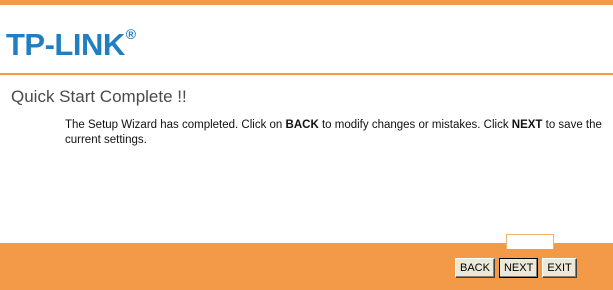 This screenshot has width=613, height=290. What do you see at coordinates (527, 125) in the screenshot?
I see `message-next-keyword: NEXT` at bounding box center [527, 125].